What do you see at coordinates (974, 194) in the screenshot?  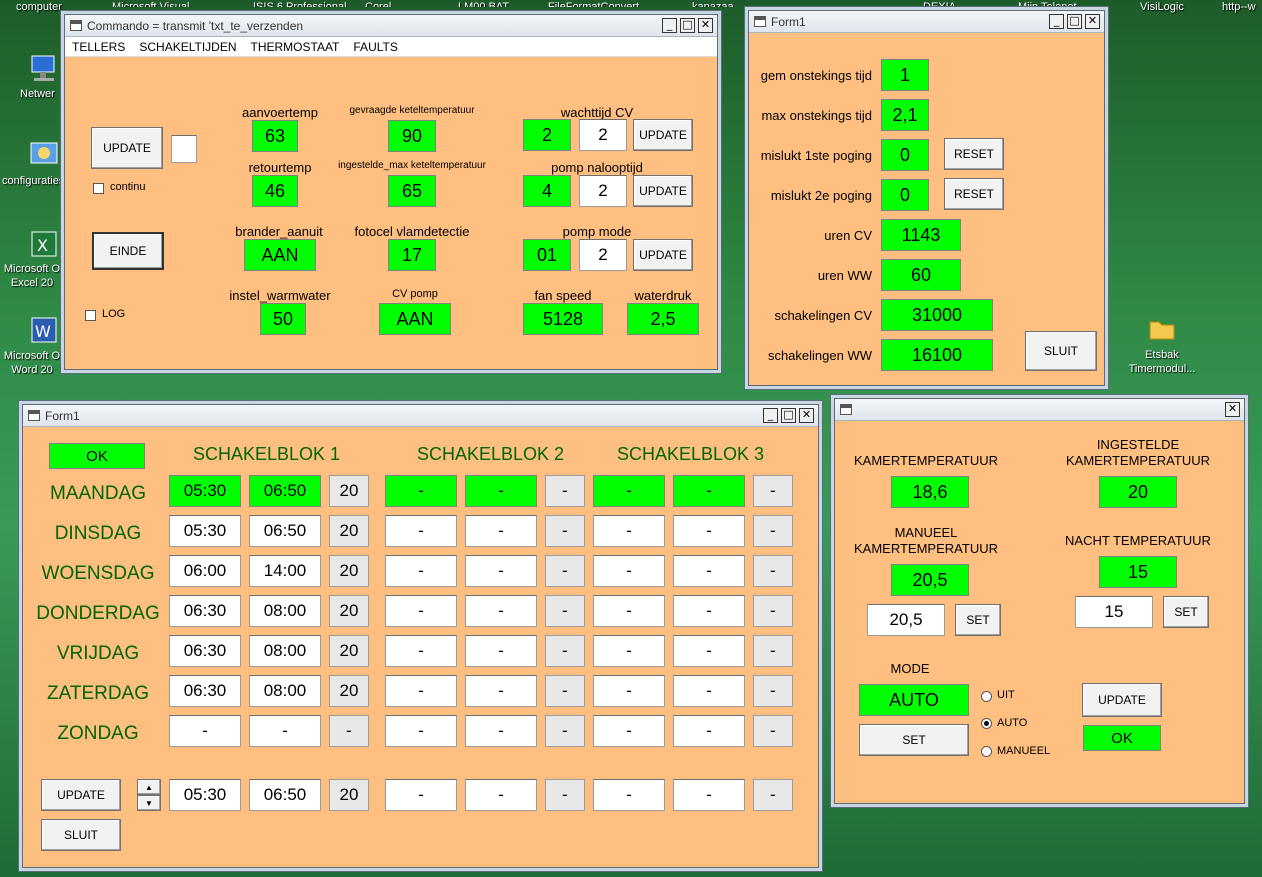 I see `reset-2e-button: RESET` at bounding box center [974, 194].